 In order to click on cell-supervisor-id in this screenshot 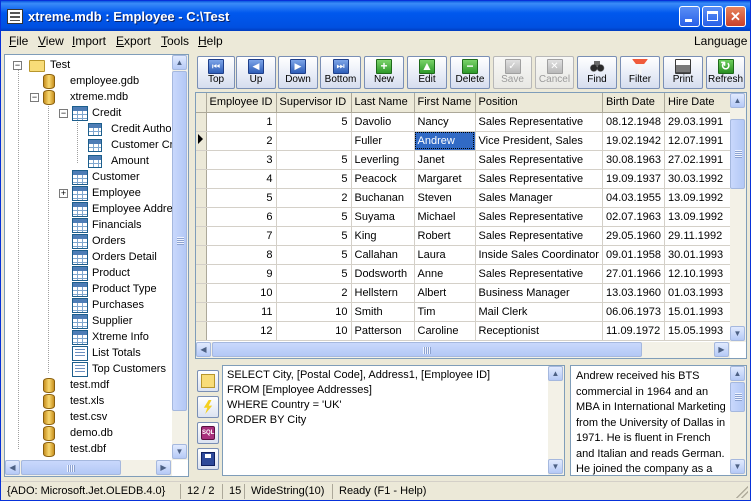, I will do `click(314, 141)`.